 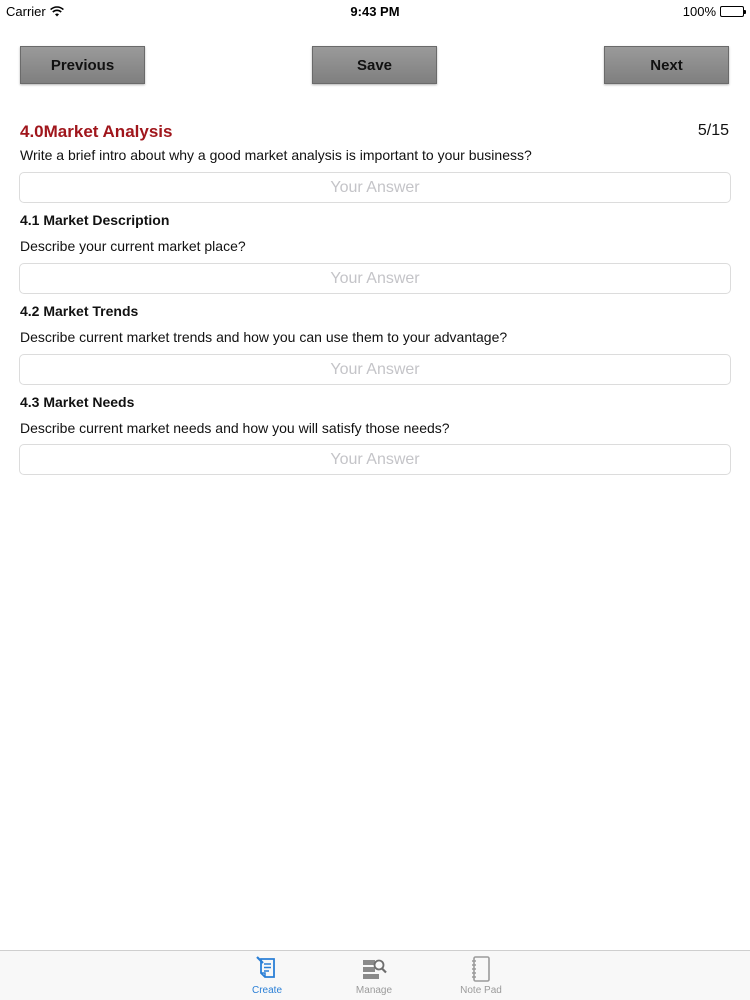 I want to click on tab-bar: Create Manage Note Pad, so click(x=375, y=975).